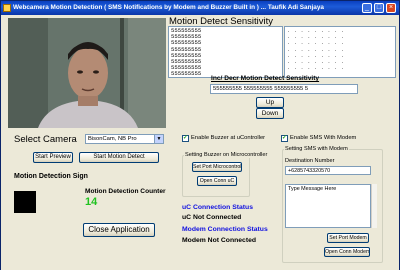  What do you see at coordinates (200, 274) in the screenshot?
I see `window-bottom-edge` at bounding box center [200, 274].